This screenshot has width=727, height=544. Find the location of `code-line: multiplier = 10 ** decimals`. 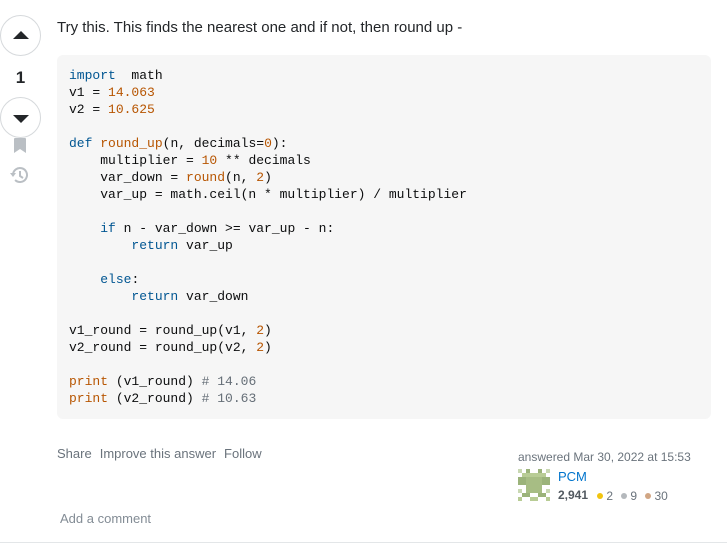

code-line: multiplier = 10 ** decimals is located at coordinates (190, 160).